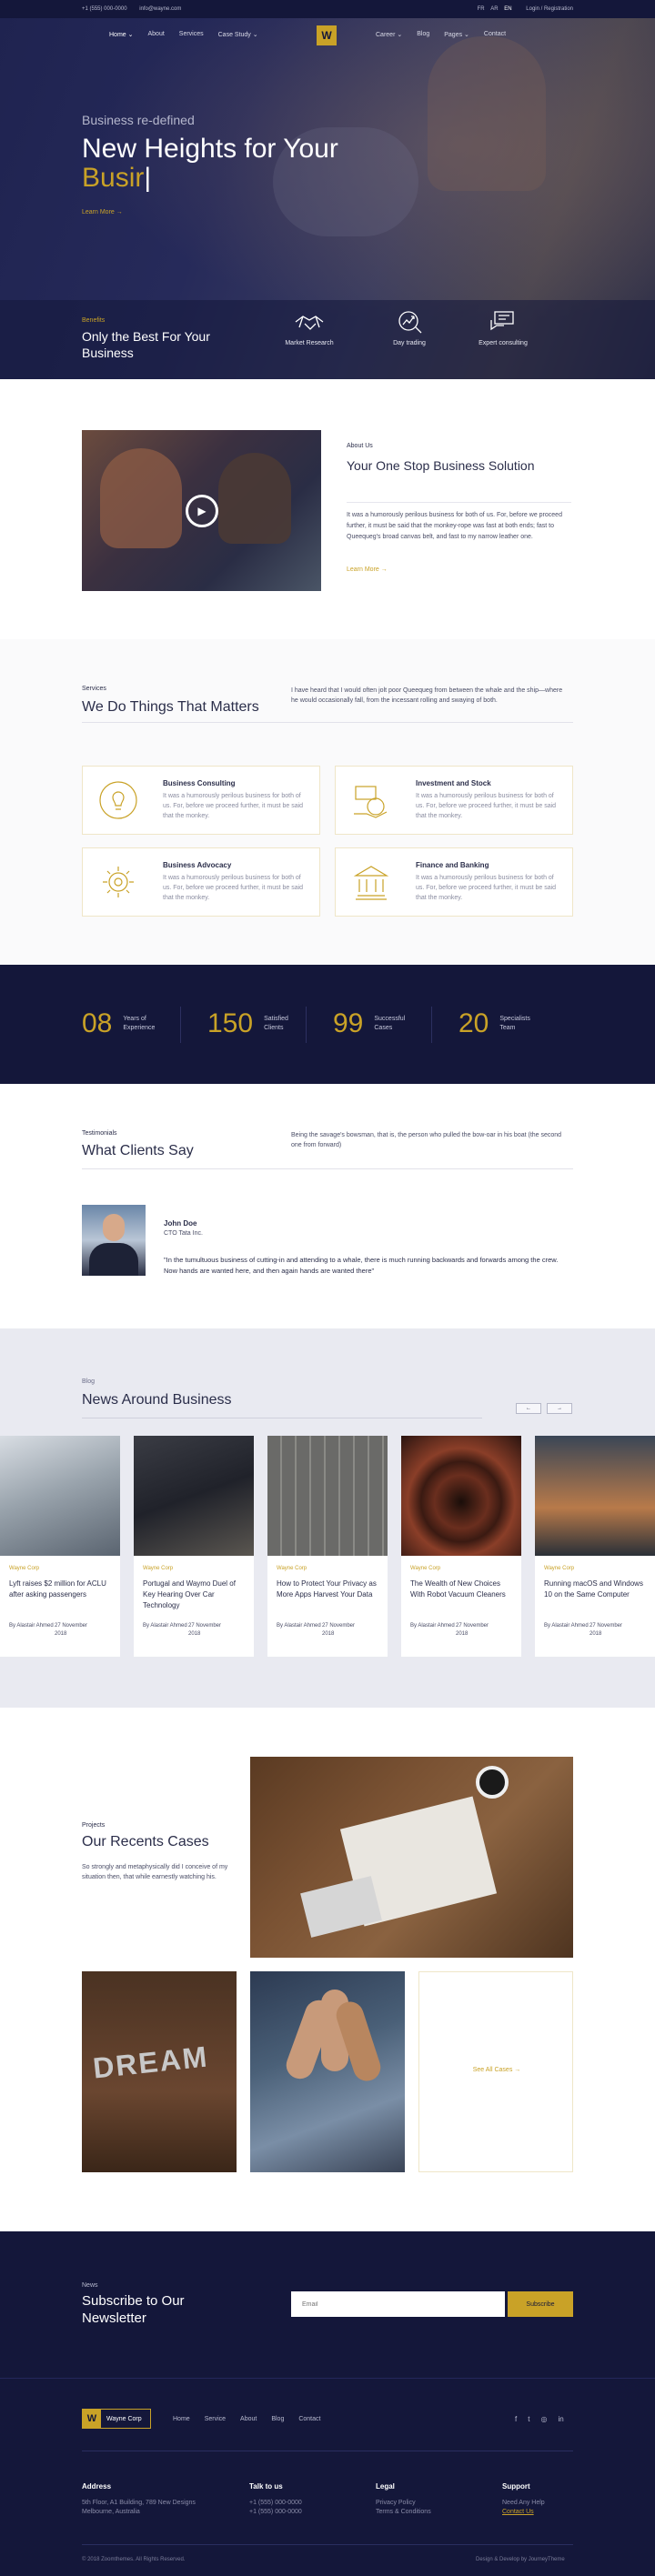 Image resolution: width=655 pixels, height=2576 pixels. What do you see at coordinates (549, 9) in the screenshot?
I see `auth-link: Login / Registration` at bounding box center [549, 9].